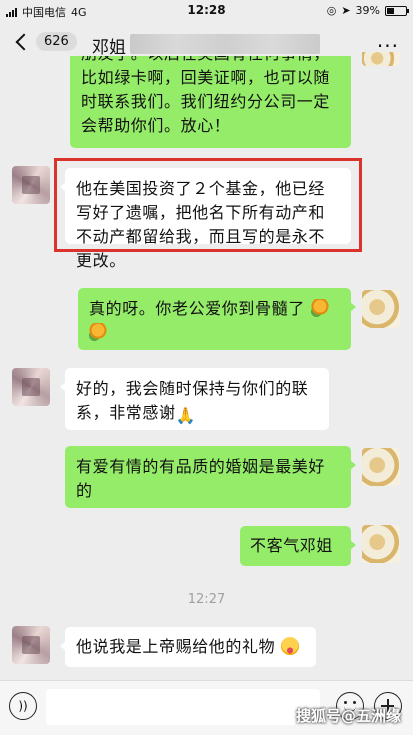 This screenshot has width=413, height=735. I want to click on highlight-box, so click(208, 205).